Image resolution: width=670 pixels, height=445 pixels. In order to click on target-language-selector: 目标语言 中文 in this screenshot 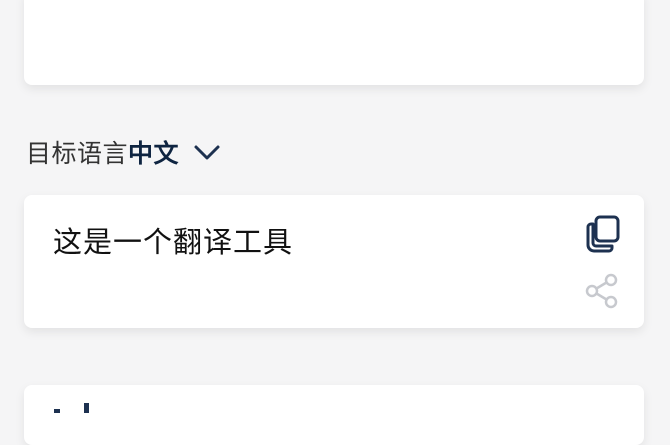, I will do `click(123, 152)`.